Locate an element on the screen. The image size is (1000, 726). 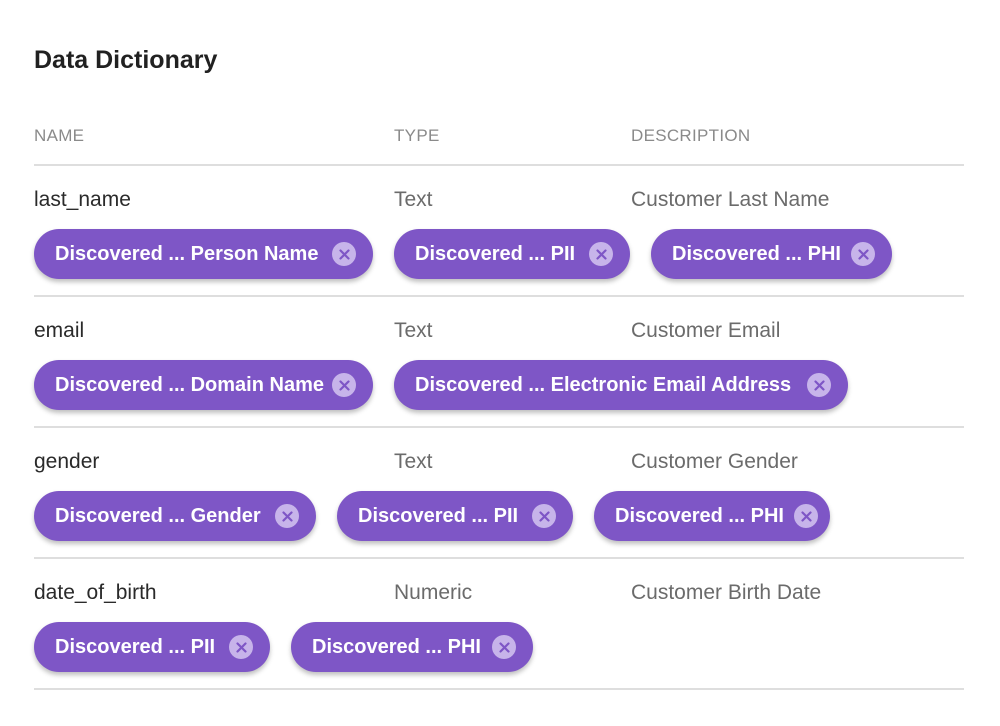
tag-chip: Discovered ... Gender is located at coordinates (175, 516).